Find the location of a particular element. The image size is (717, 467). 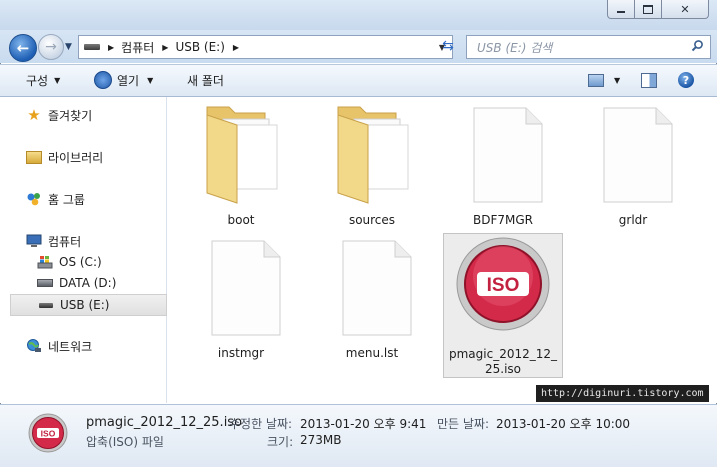

recent-pages-button: ▼ is located at coordinates (70, 47).